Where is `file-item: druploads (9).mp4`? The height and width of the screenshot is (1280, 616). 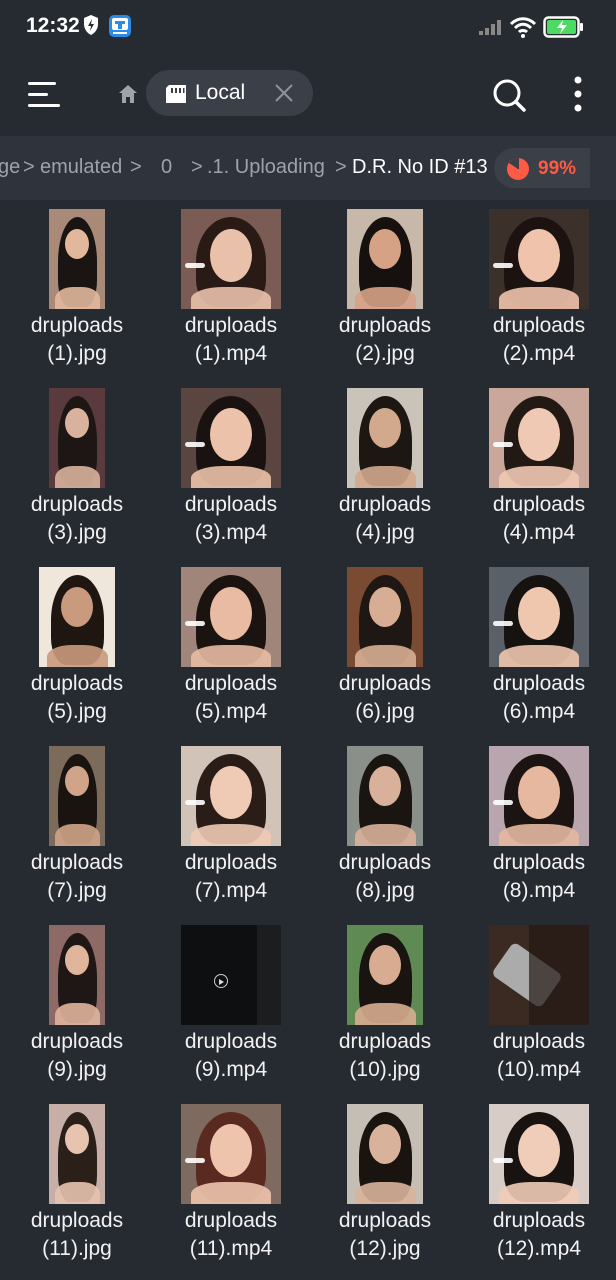 file-item: druploads (9).mp4 is located at coordinates (231, 1005).